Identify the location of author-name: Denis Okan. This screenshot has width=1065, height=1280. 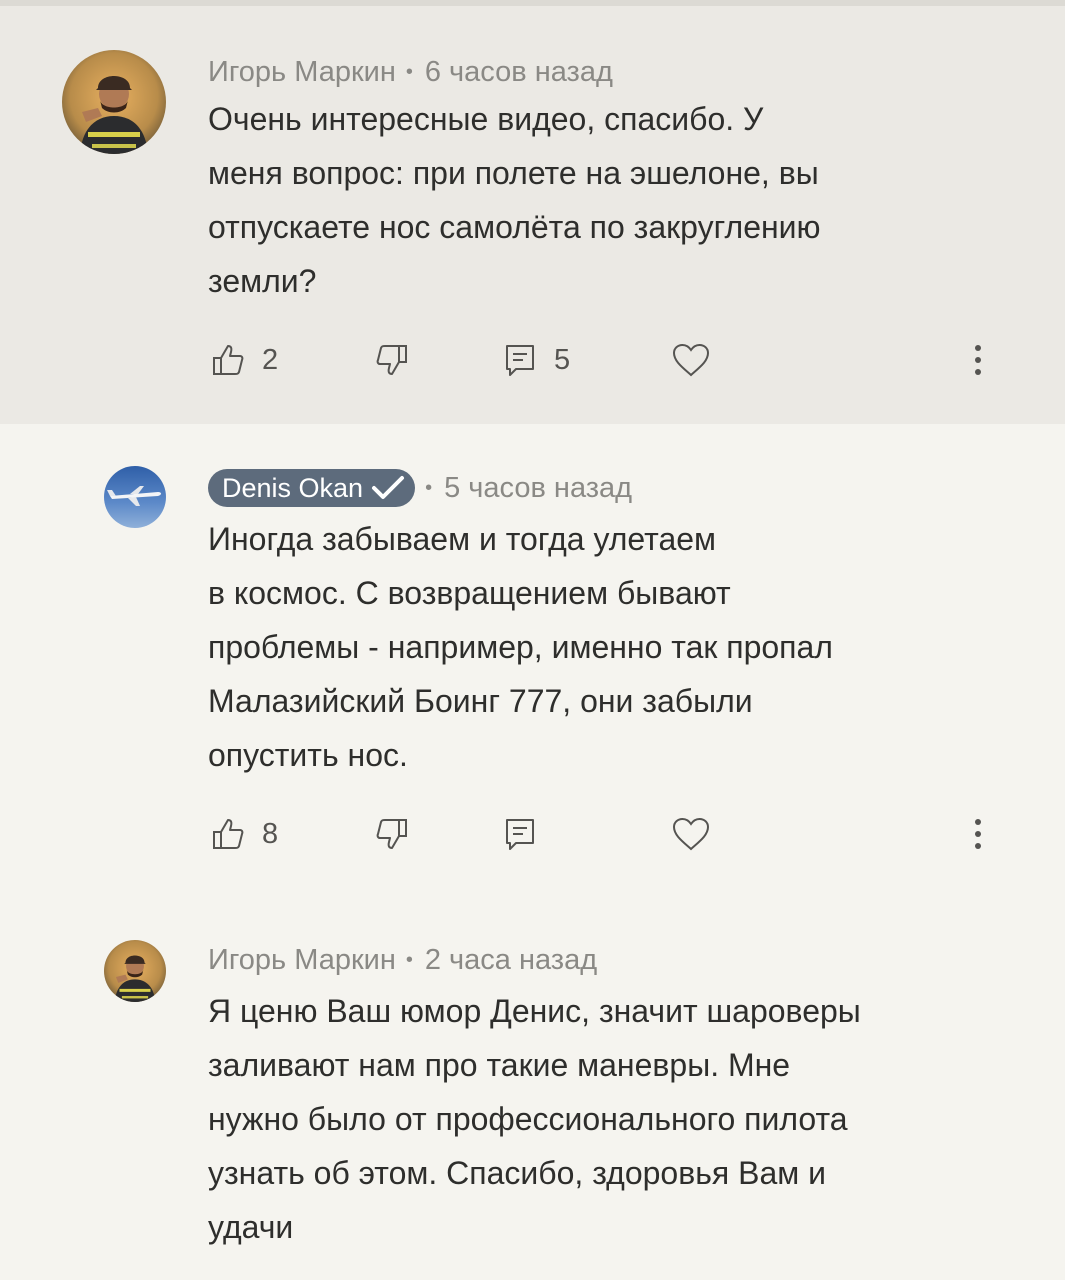
(293, 487).